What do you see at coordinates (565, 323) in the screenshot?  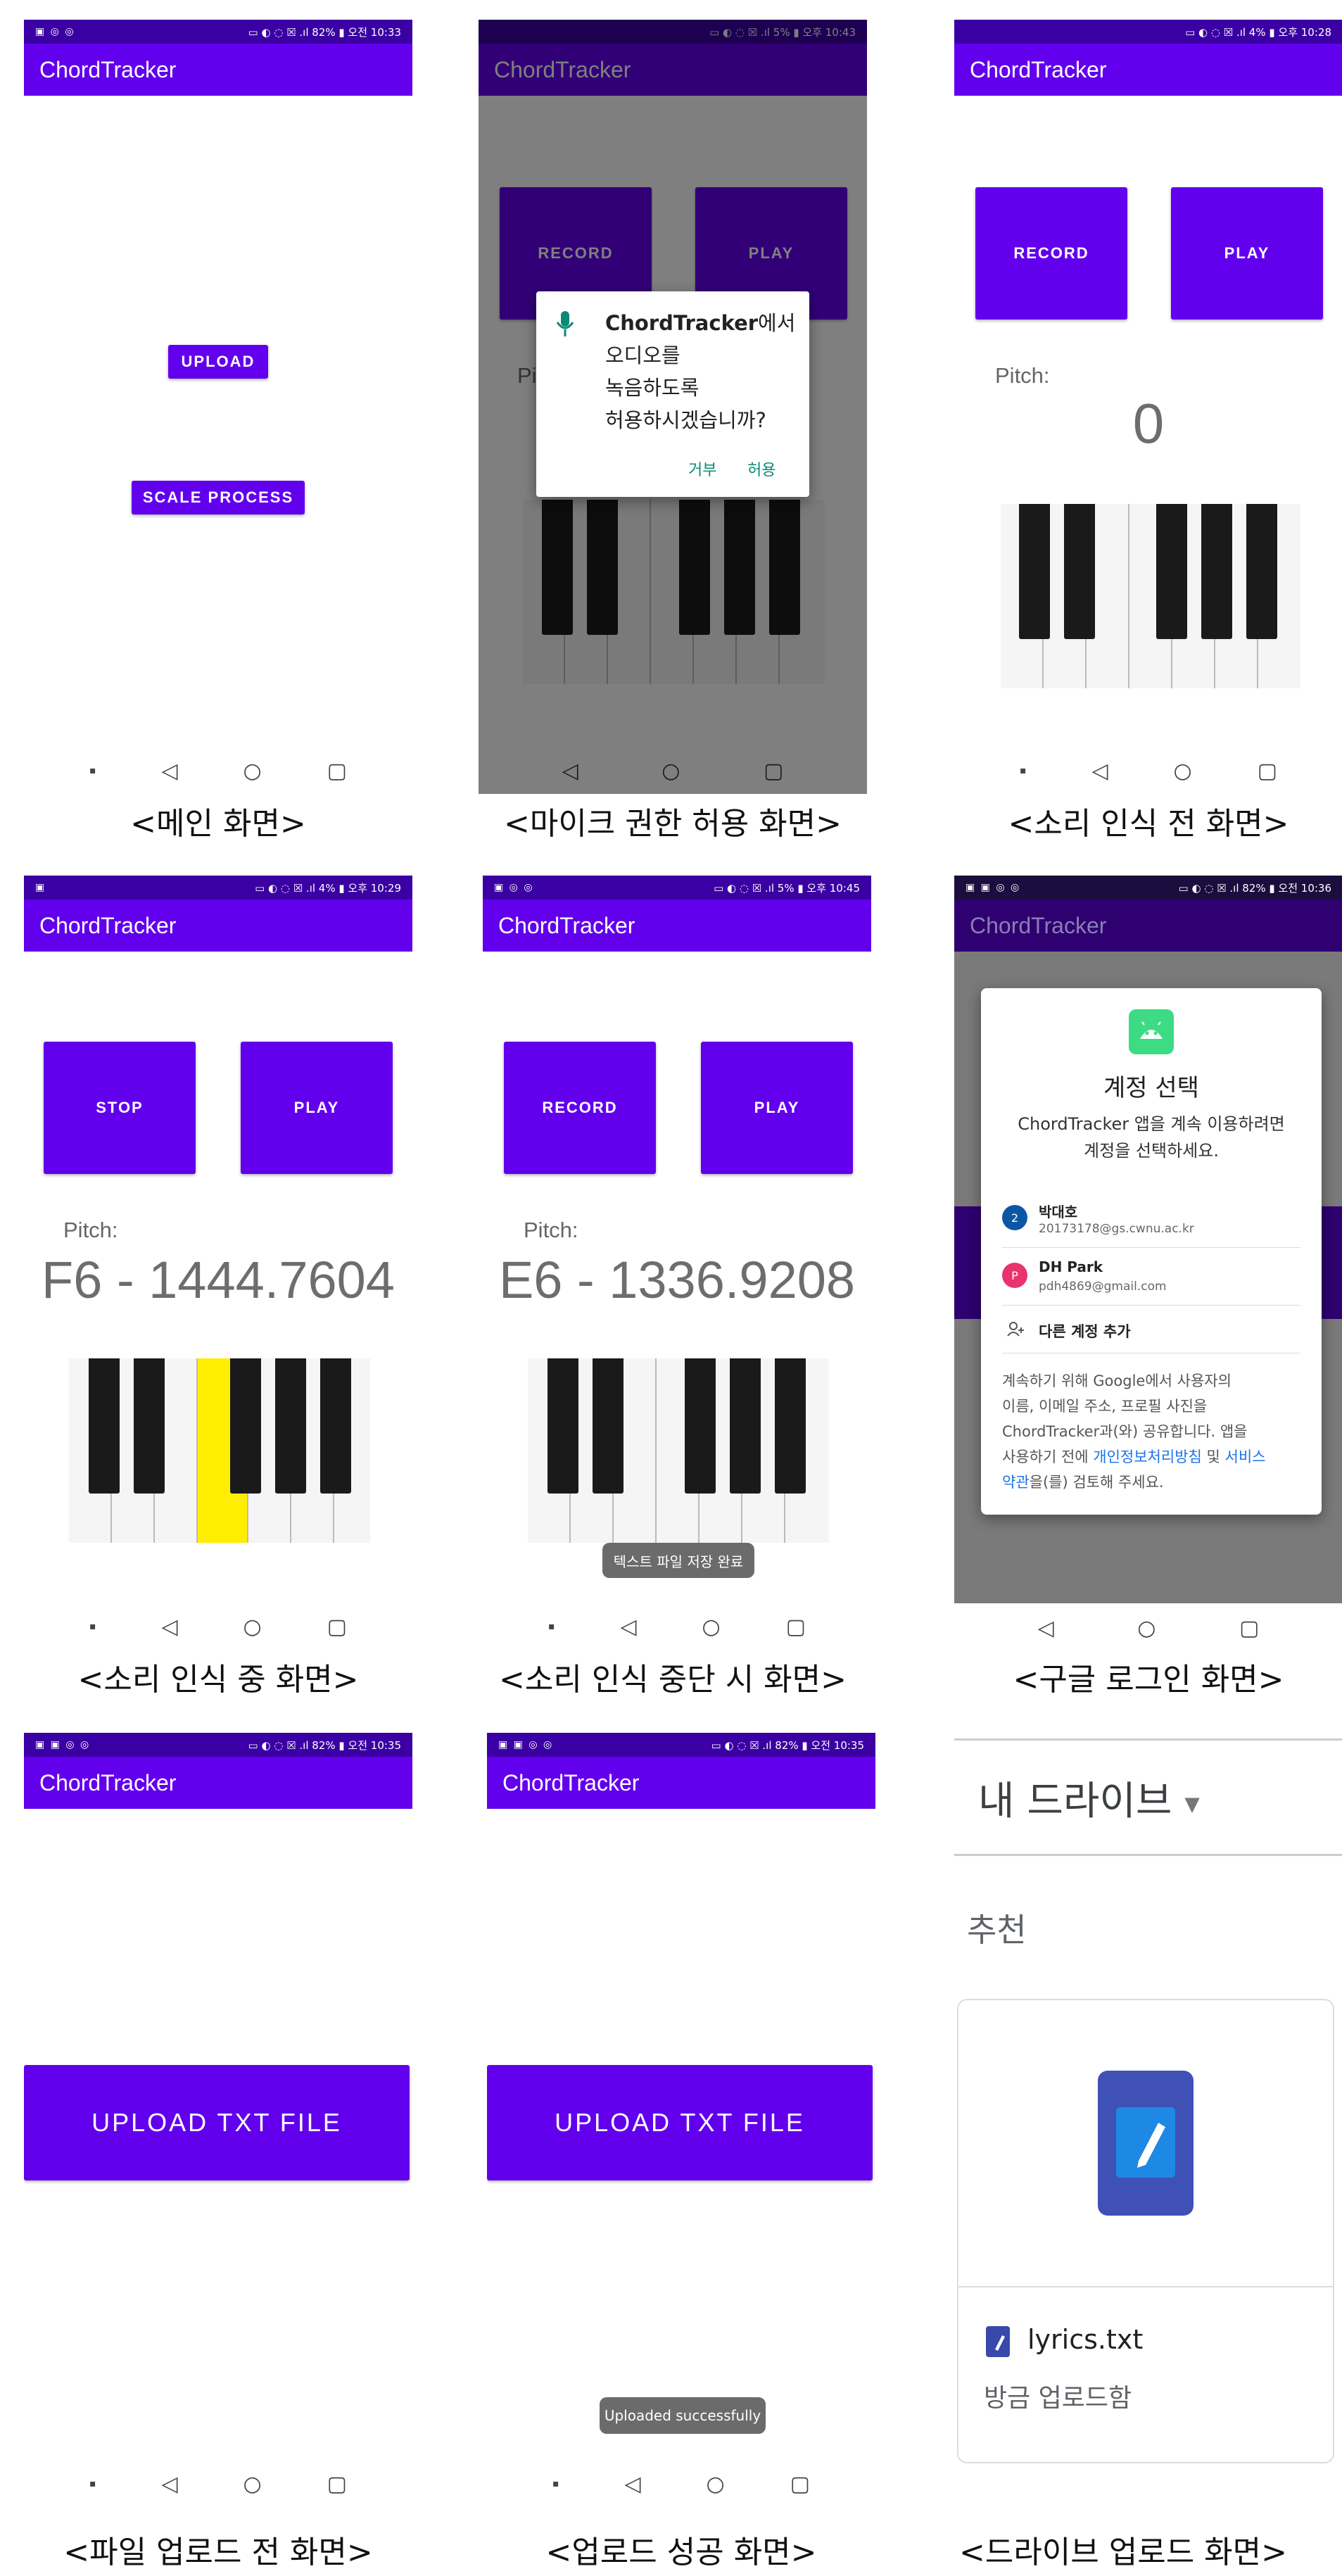 I see `microphone-icon` at bounding box center [565, 323].